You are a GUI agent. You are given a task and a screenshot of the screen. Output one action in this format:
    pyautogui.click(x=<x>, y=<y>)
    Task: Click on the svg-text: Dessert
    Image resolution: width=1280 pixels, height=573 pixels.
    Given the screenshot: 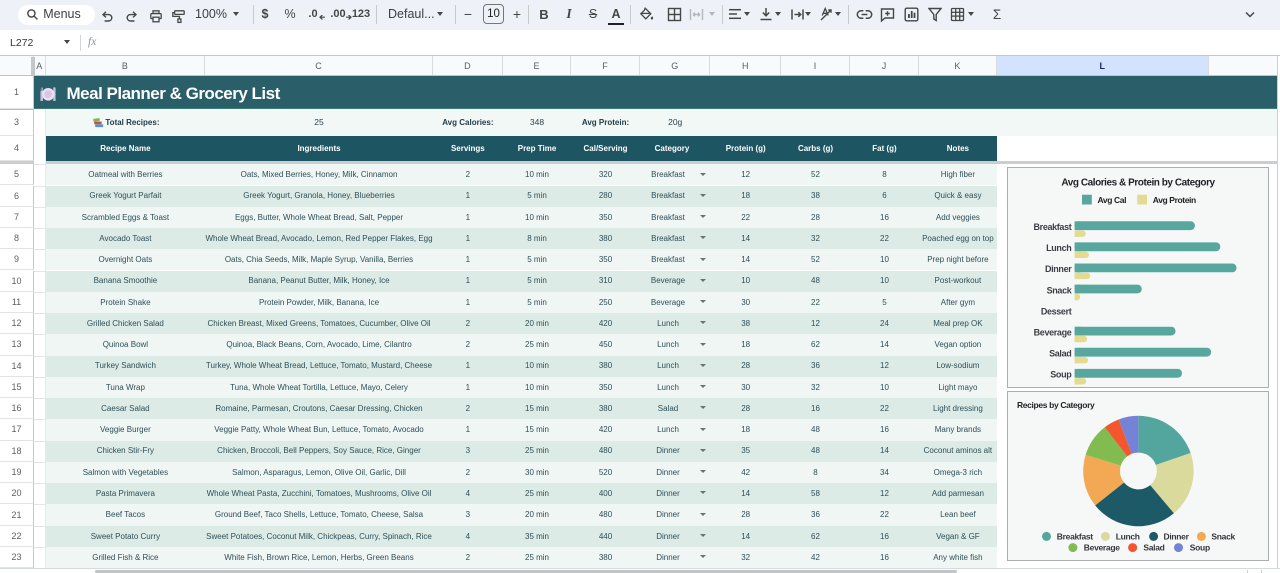 What is the action you would take?
    pyautogui.click(x=1056, y=311)
    